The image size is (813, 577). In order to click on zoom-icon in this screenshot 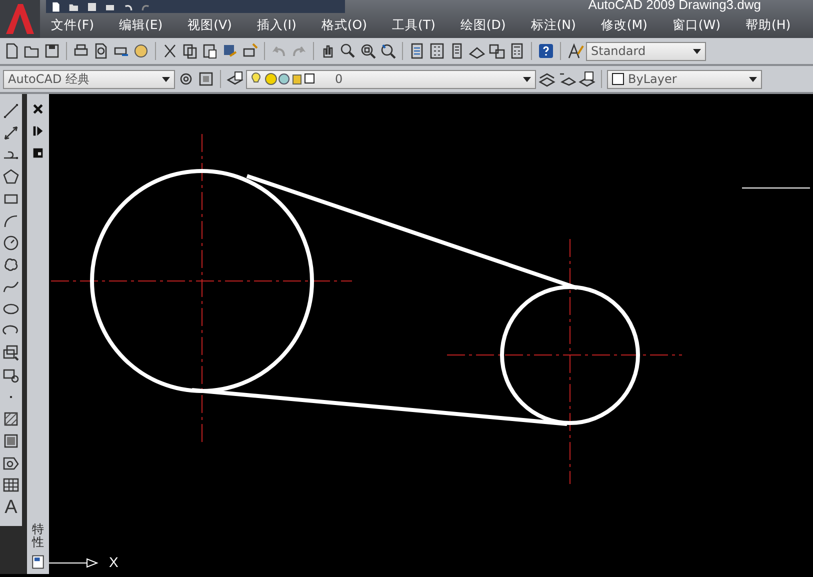, I will do `click(348, 51)`.